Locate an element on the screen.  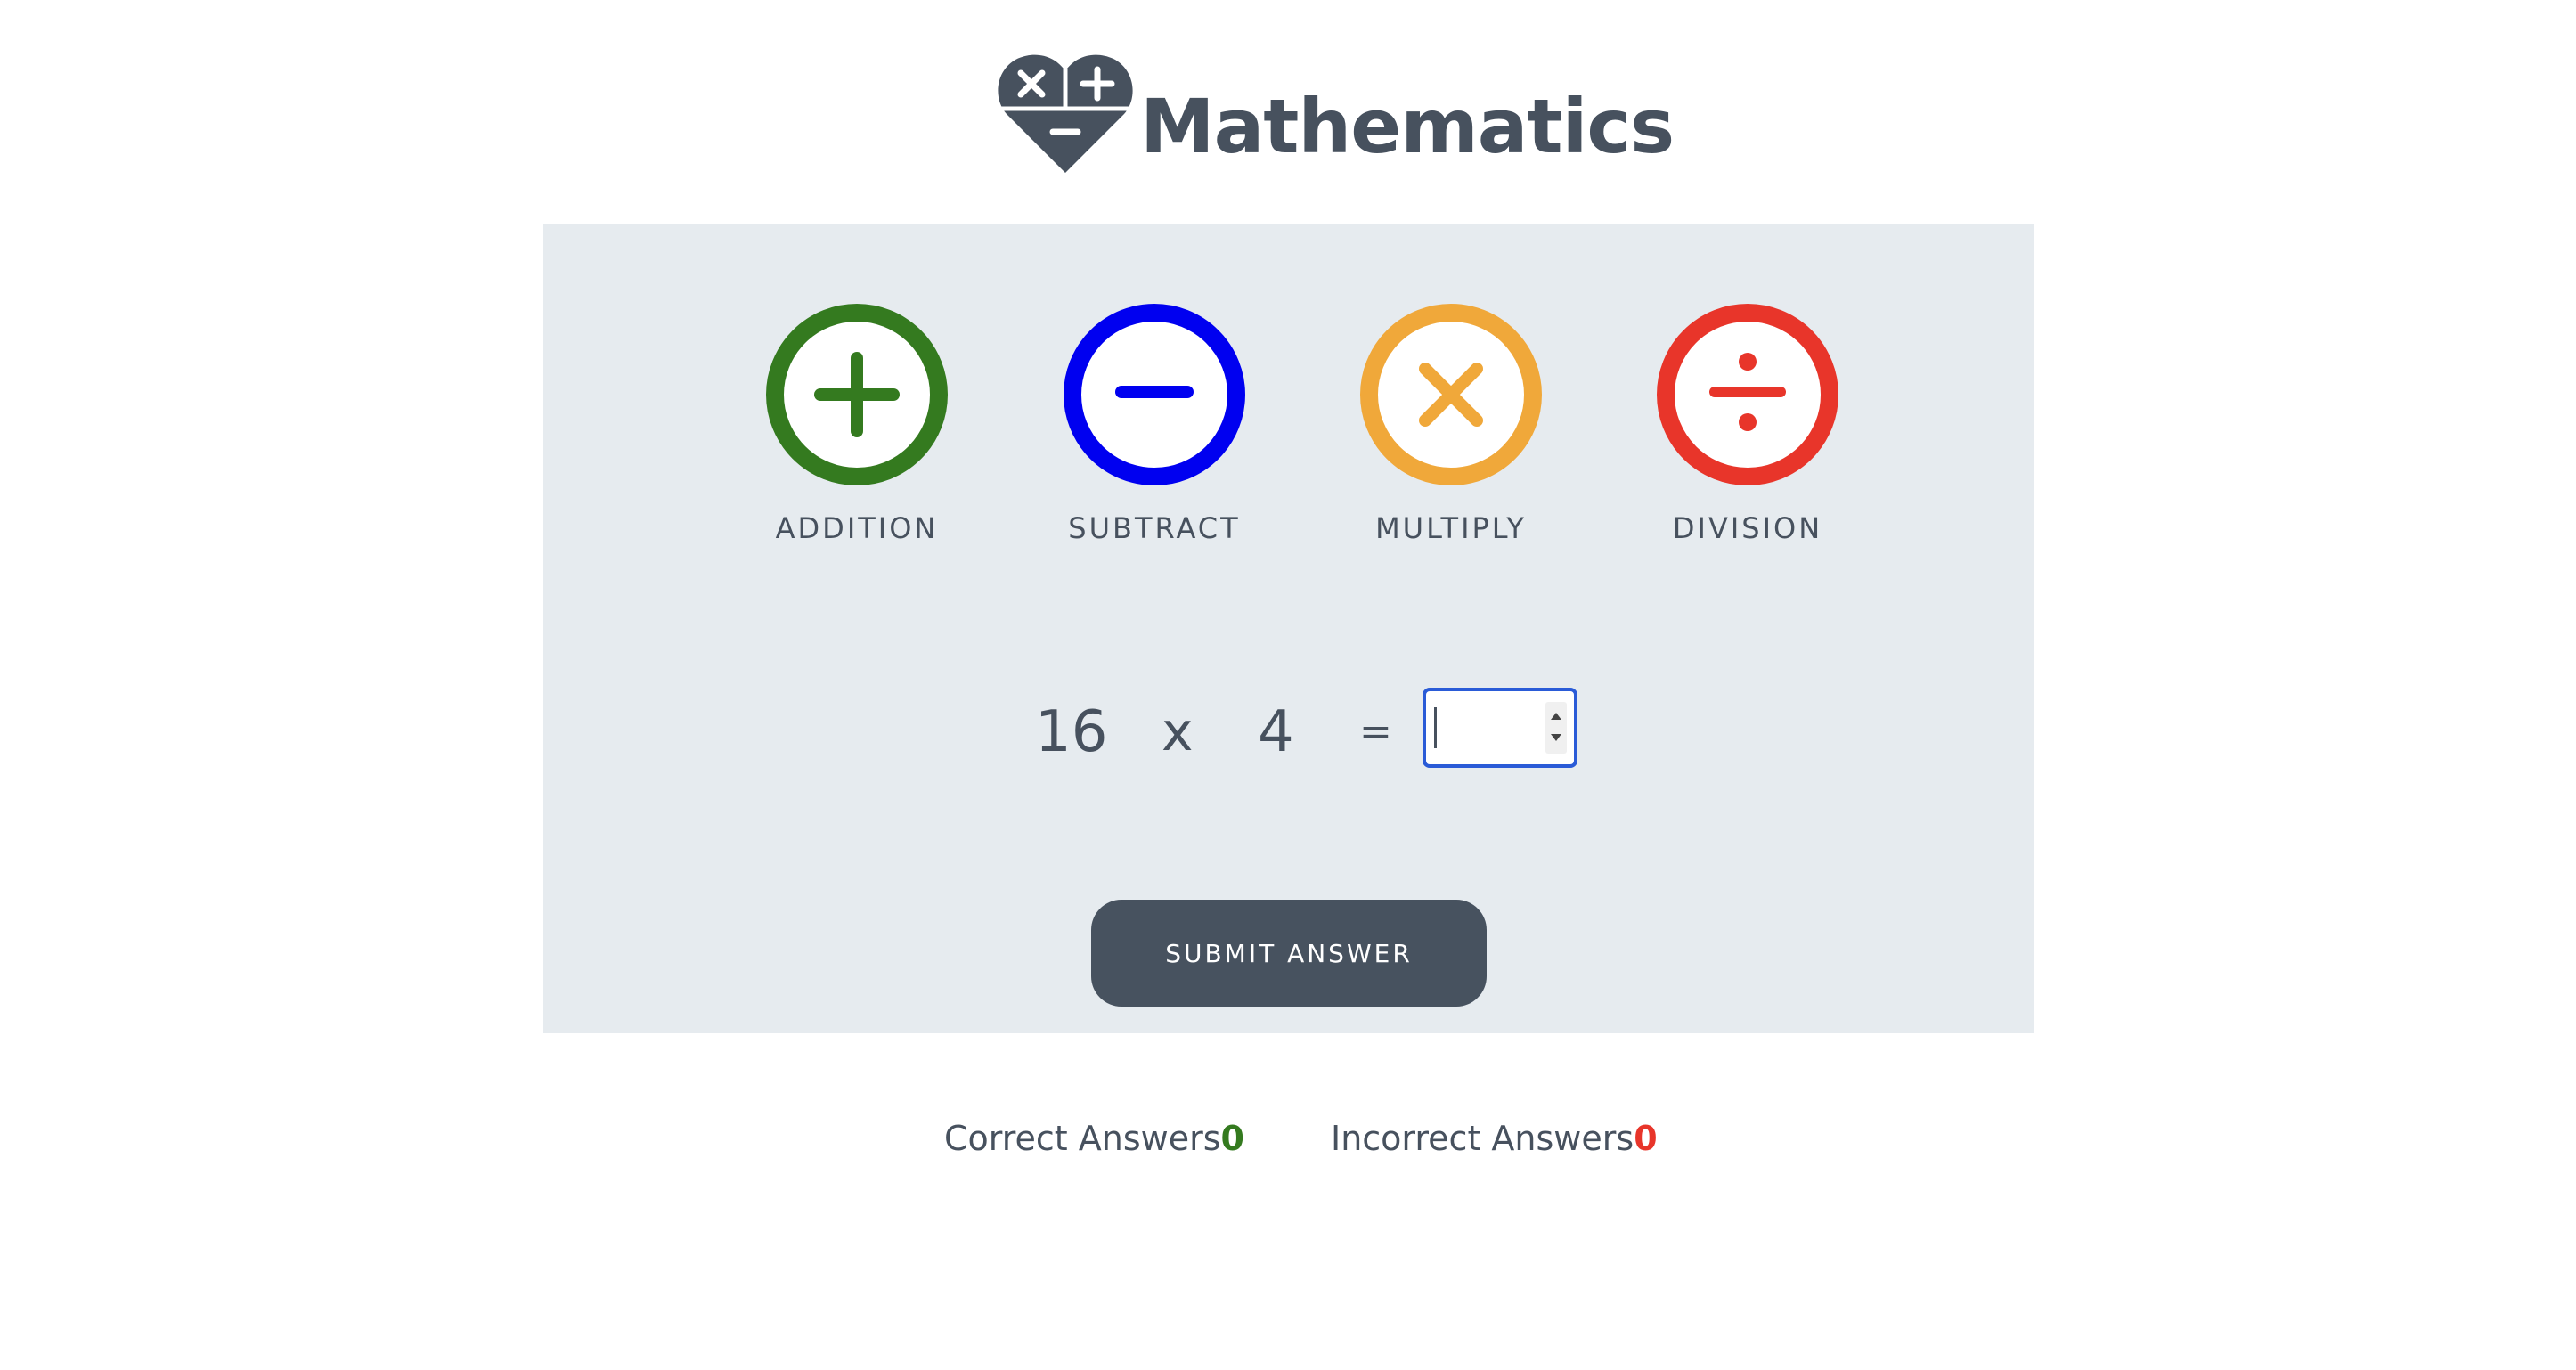
header: Mathematics is located at coordinates (1336, 106).